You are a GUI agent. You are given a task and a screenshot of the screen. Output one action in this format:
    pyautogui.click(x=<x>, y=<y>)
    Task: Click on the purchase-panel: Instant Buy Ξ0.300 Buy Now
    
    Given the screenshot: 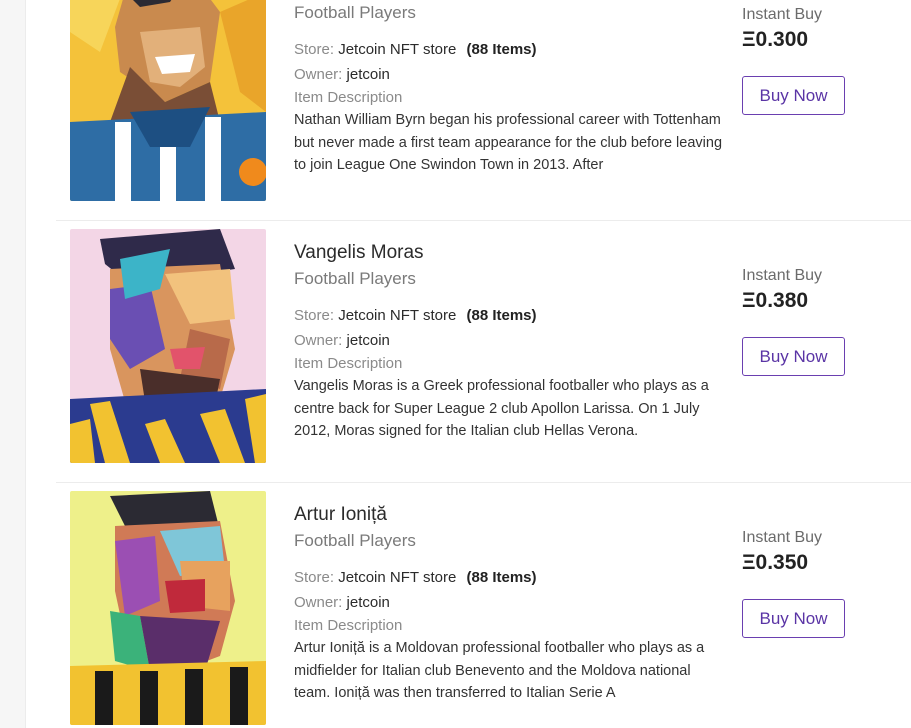 What is the action you would take?
    pyautogui.click(x=817, y=60)
    